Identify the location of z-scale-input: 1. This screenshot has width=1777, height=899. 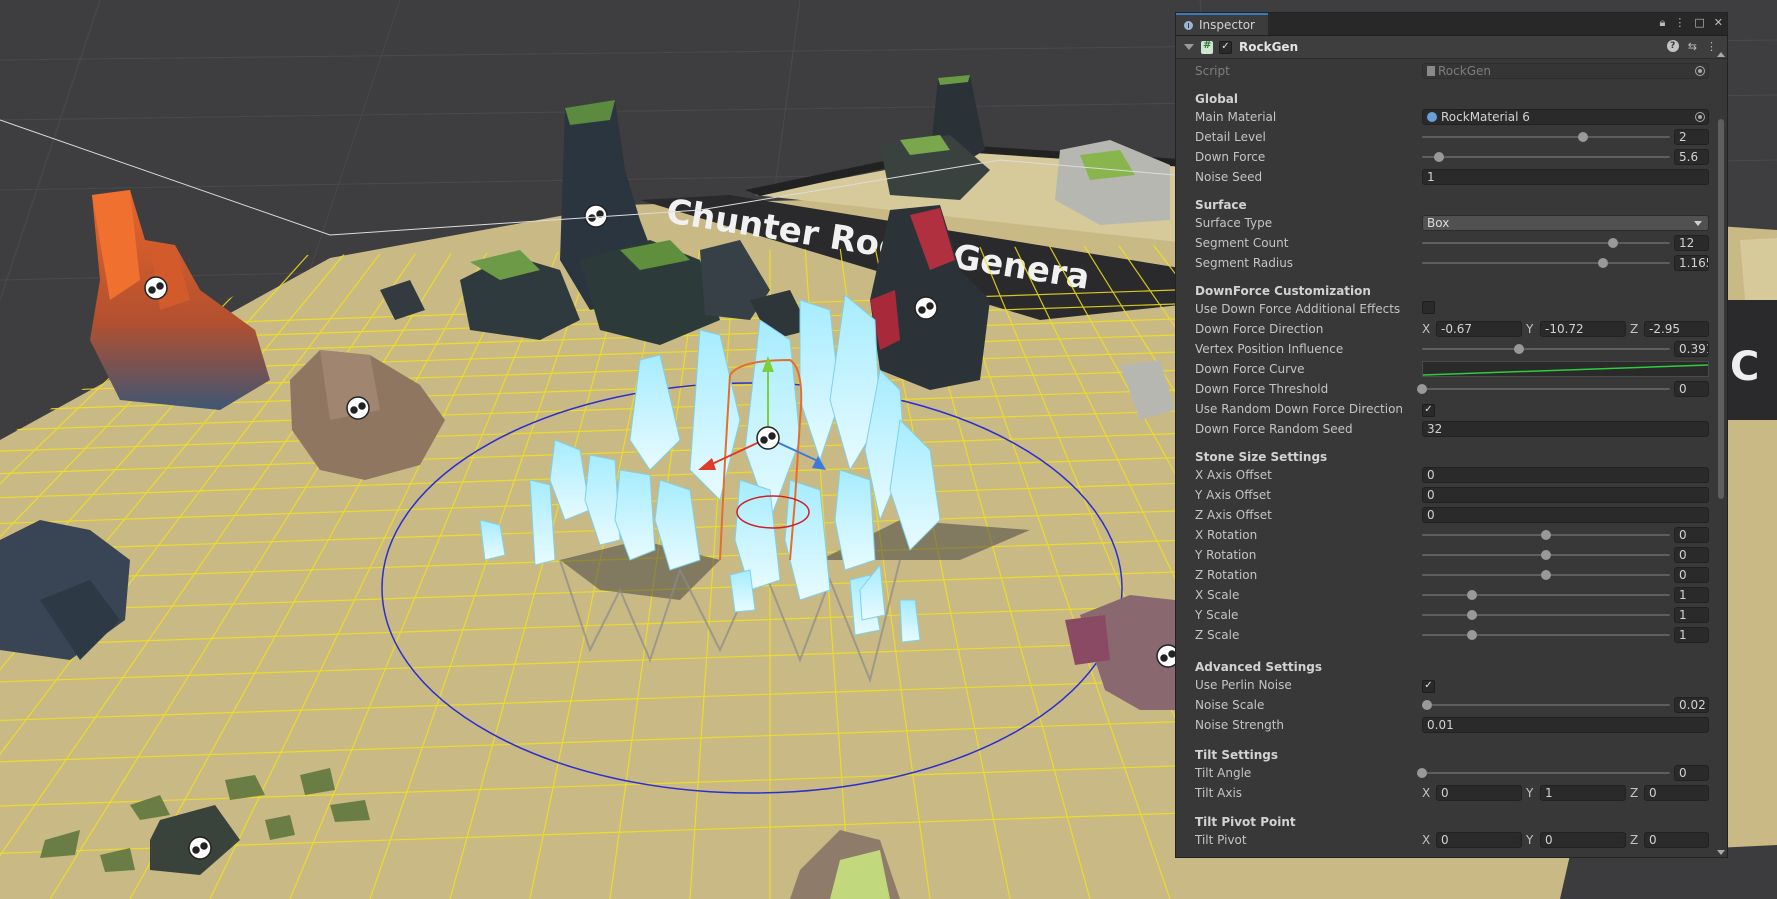
(1691, 635).